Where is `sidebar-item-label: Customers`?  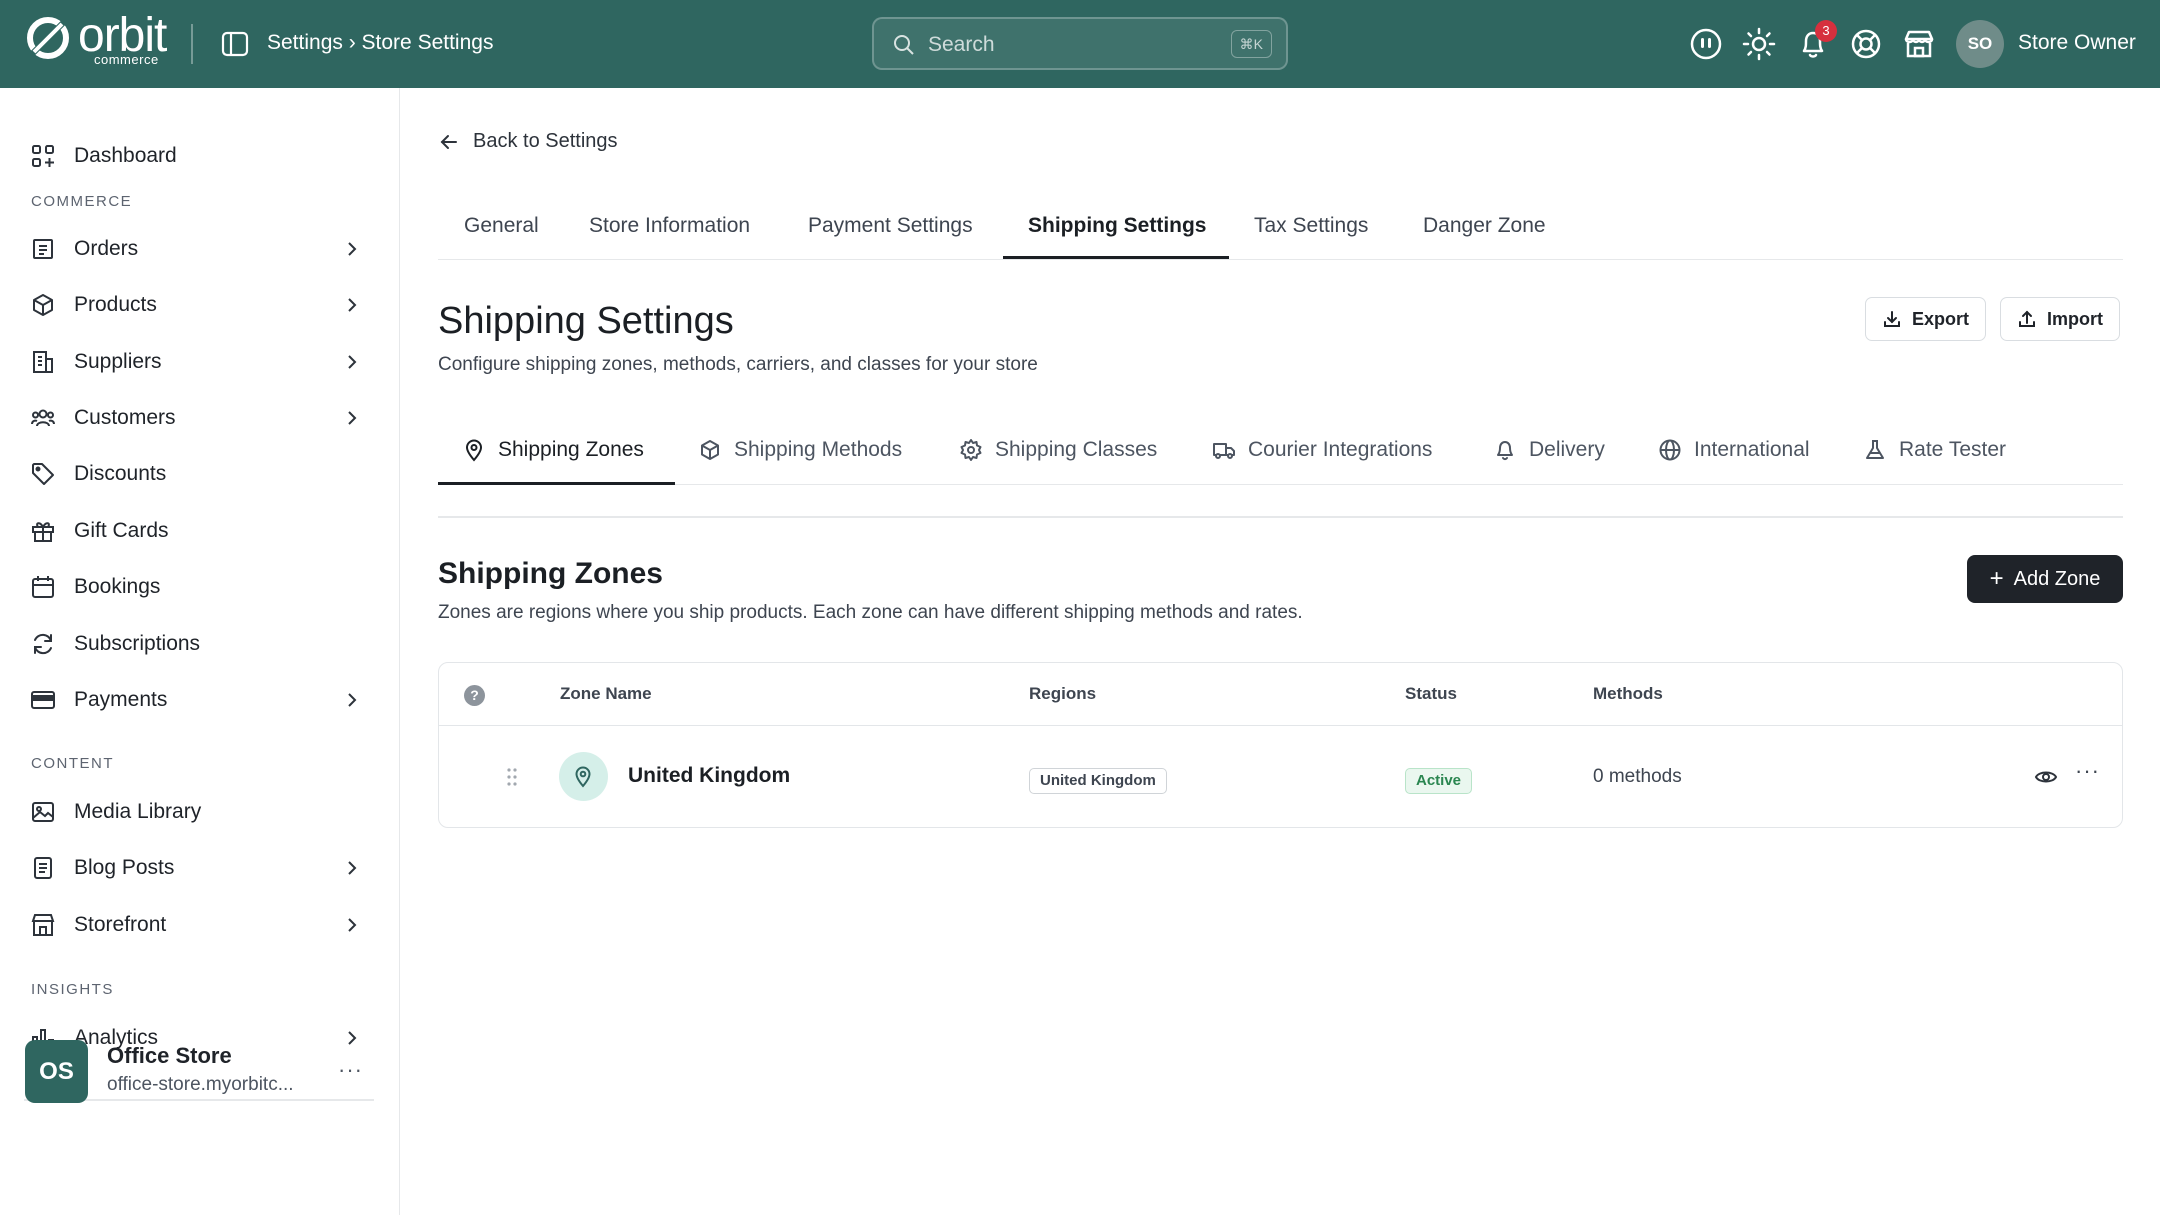 sidebar-item-label: Customers is located at coordinates (125, 417).